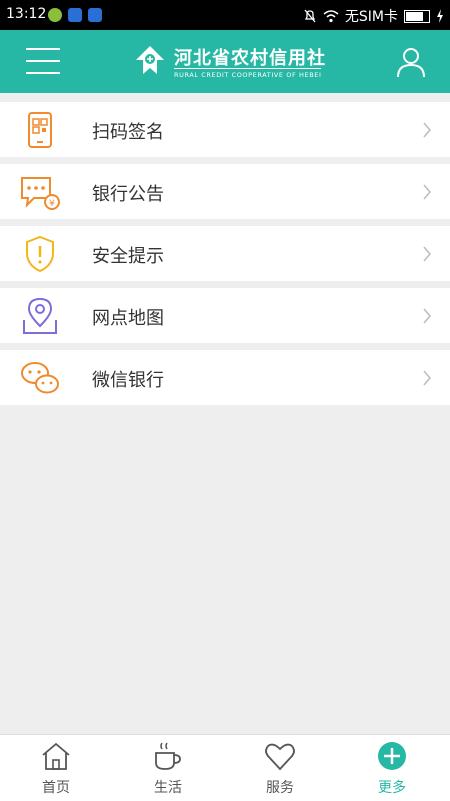 This screenshot has height=801, width=450. What do you see at coordinates (40, 315) in the screenshot?
I see `map-pin-icon` at bounding box center [40, 315].